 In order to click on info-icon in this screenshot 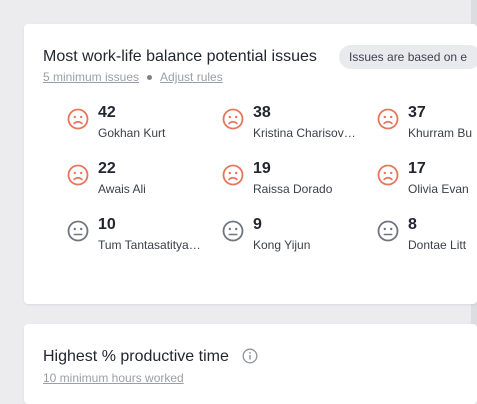, I will do `click(250, 356)`.